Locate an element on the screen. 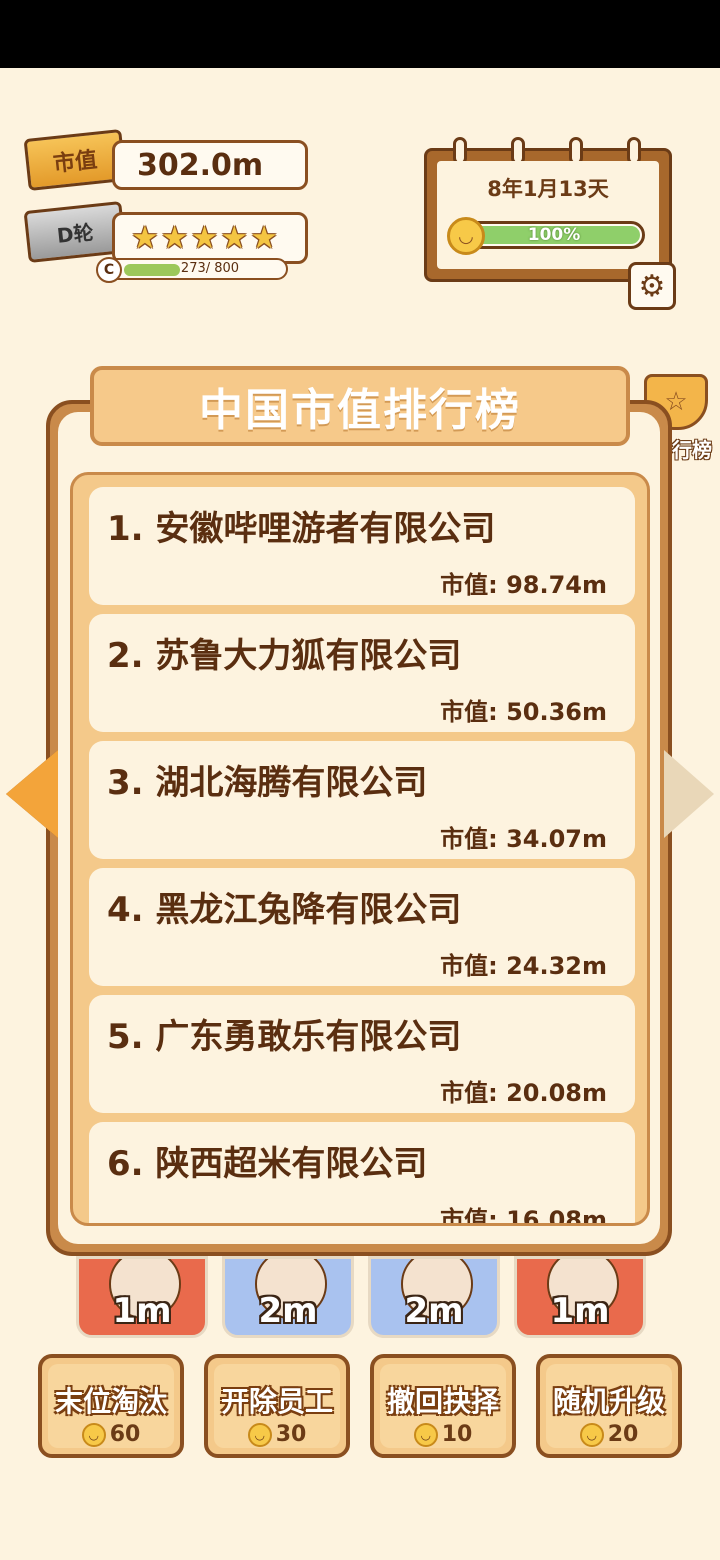 The height and width of the screenshot is (1560, 720). company-market-value: 市值: 24.32m is located at coordinates (523, 966).